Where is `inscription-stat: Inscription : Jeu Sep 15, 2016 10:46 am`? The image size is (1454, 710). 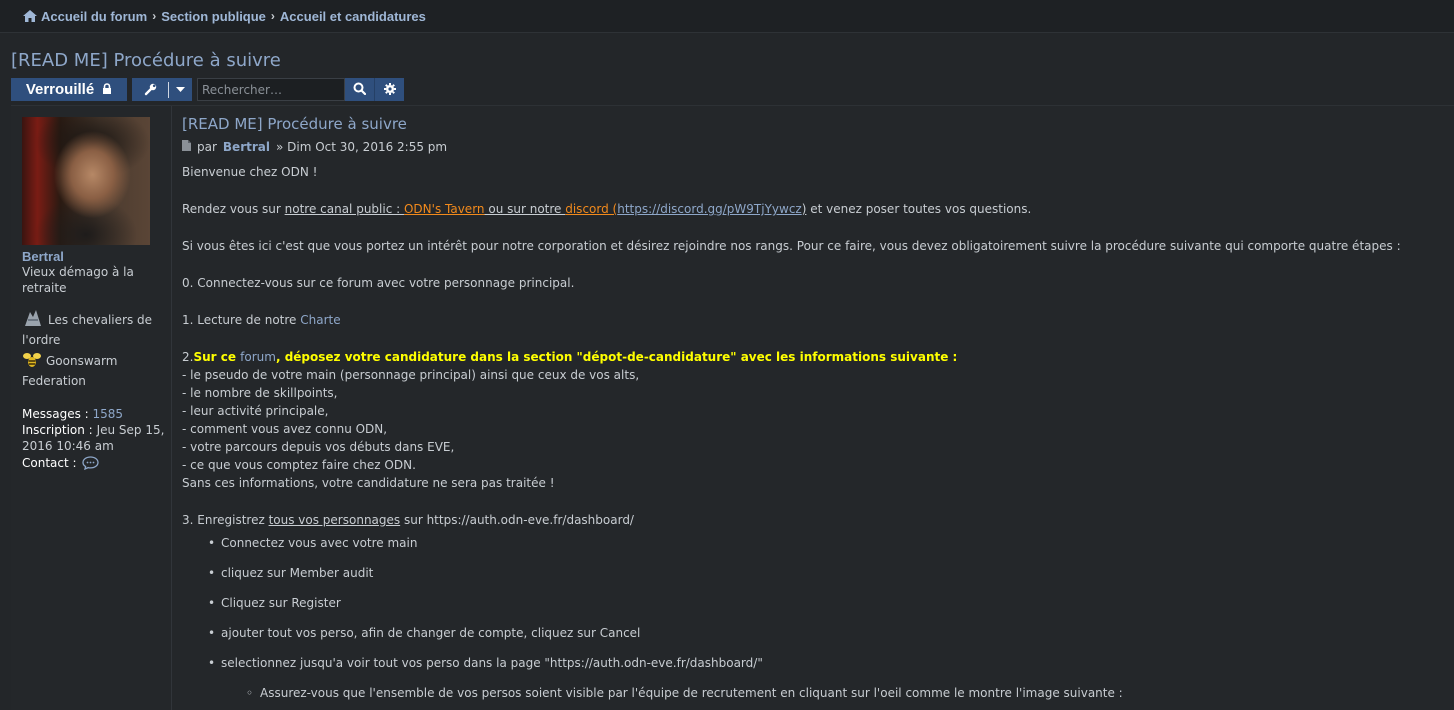
inscription-stat: Inscription : Jeu Sep 15, 2016 10:46 am is located at coordinates (96, 438).